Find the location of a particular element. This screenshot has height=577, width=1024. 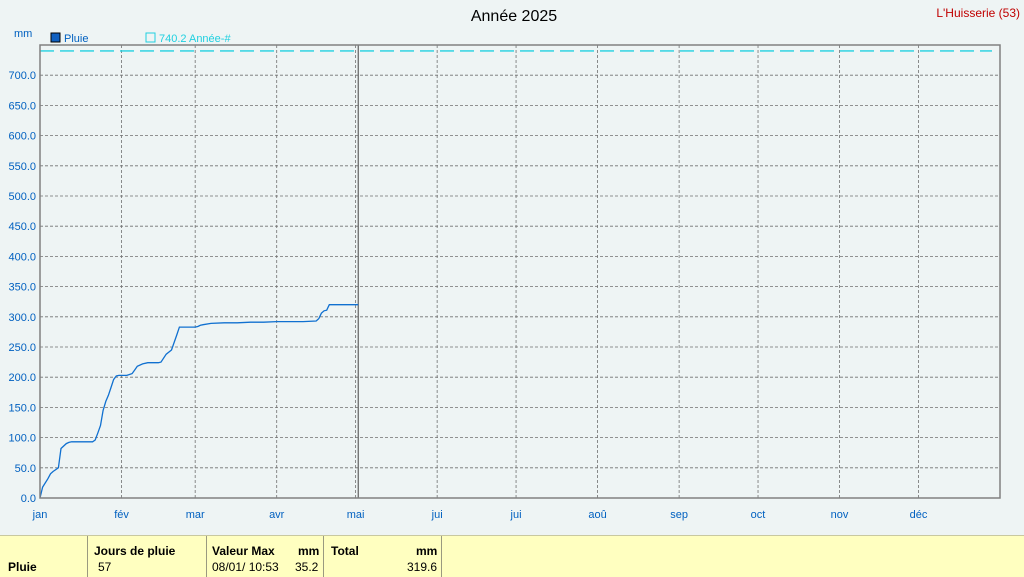

max-value-unit: mm is located at coordinates (309, 551).